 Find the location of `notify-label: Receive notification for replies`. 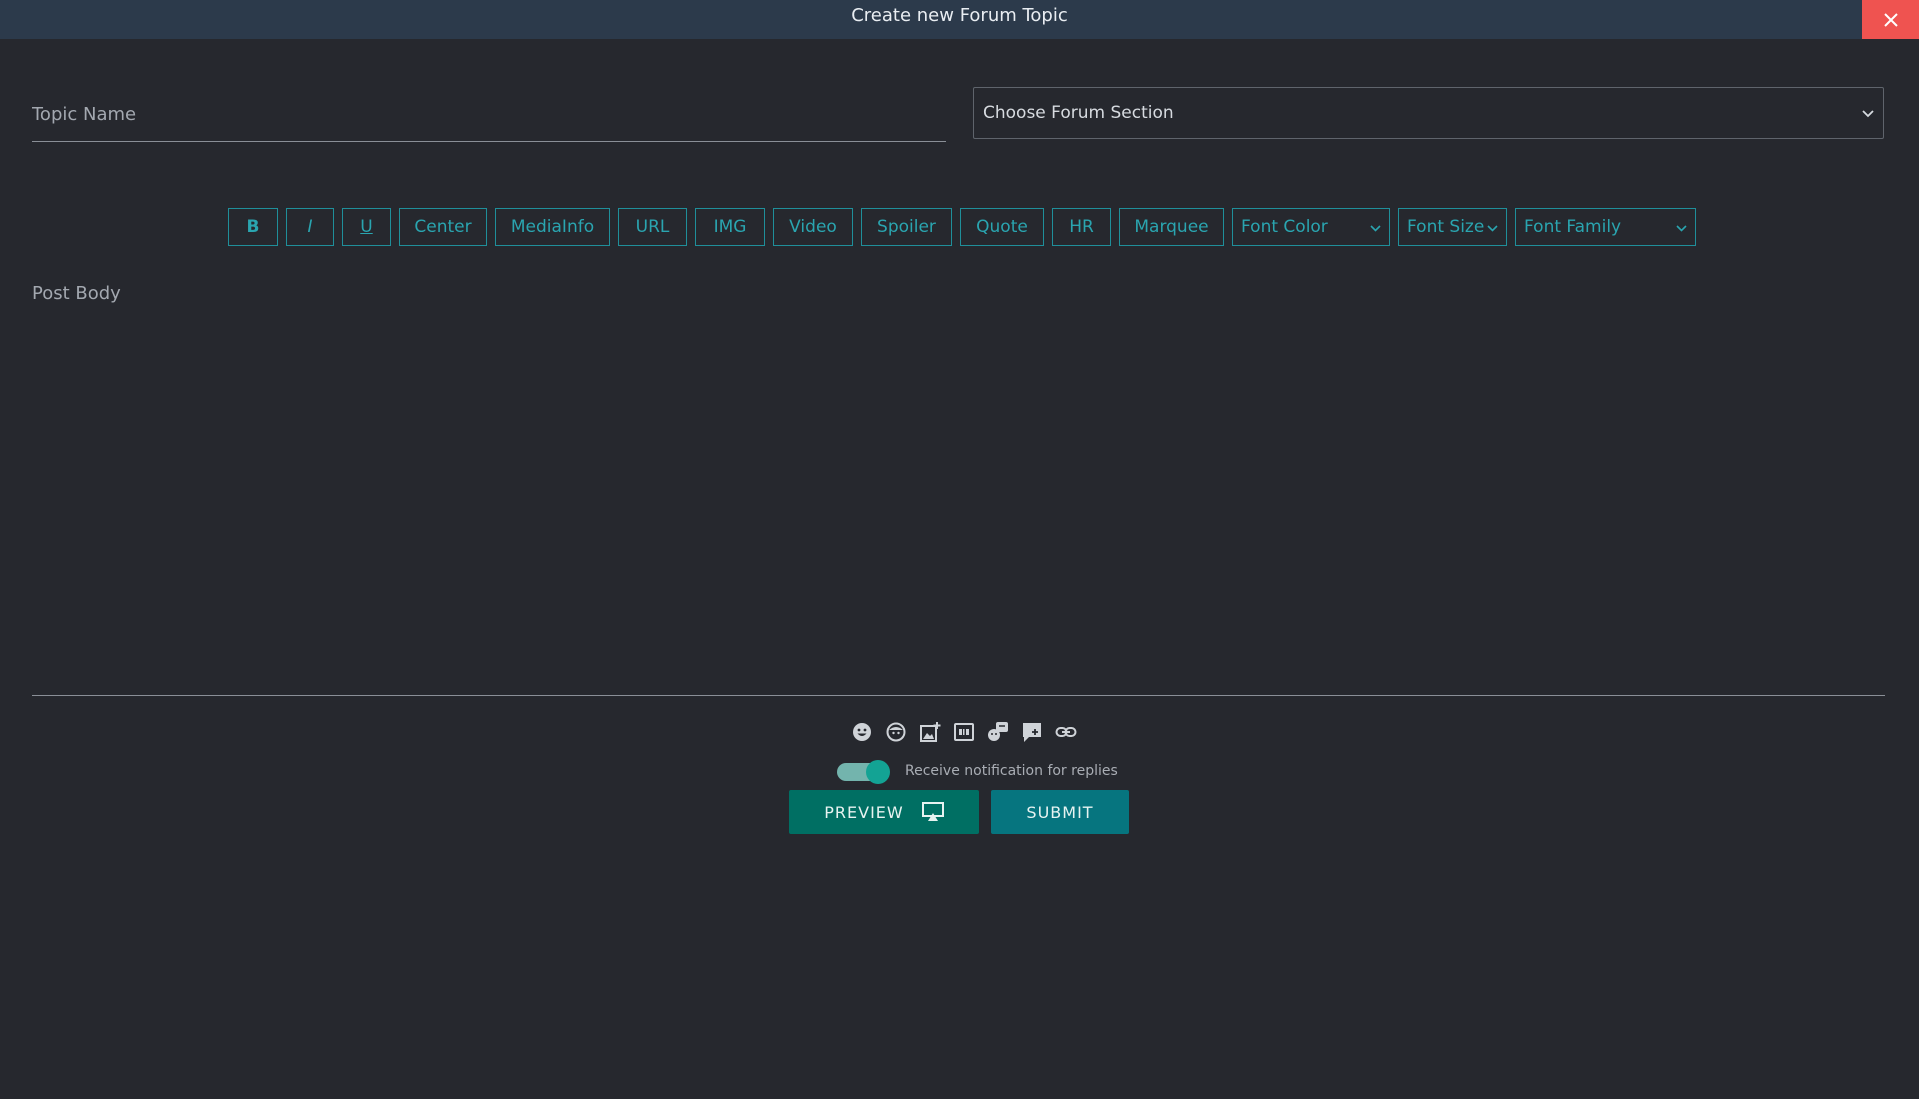

notify-label: Receive notification for replies is located at coordinates (1011, 771).